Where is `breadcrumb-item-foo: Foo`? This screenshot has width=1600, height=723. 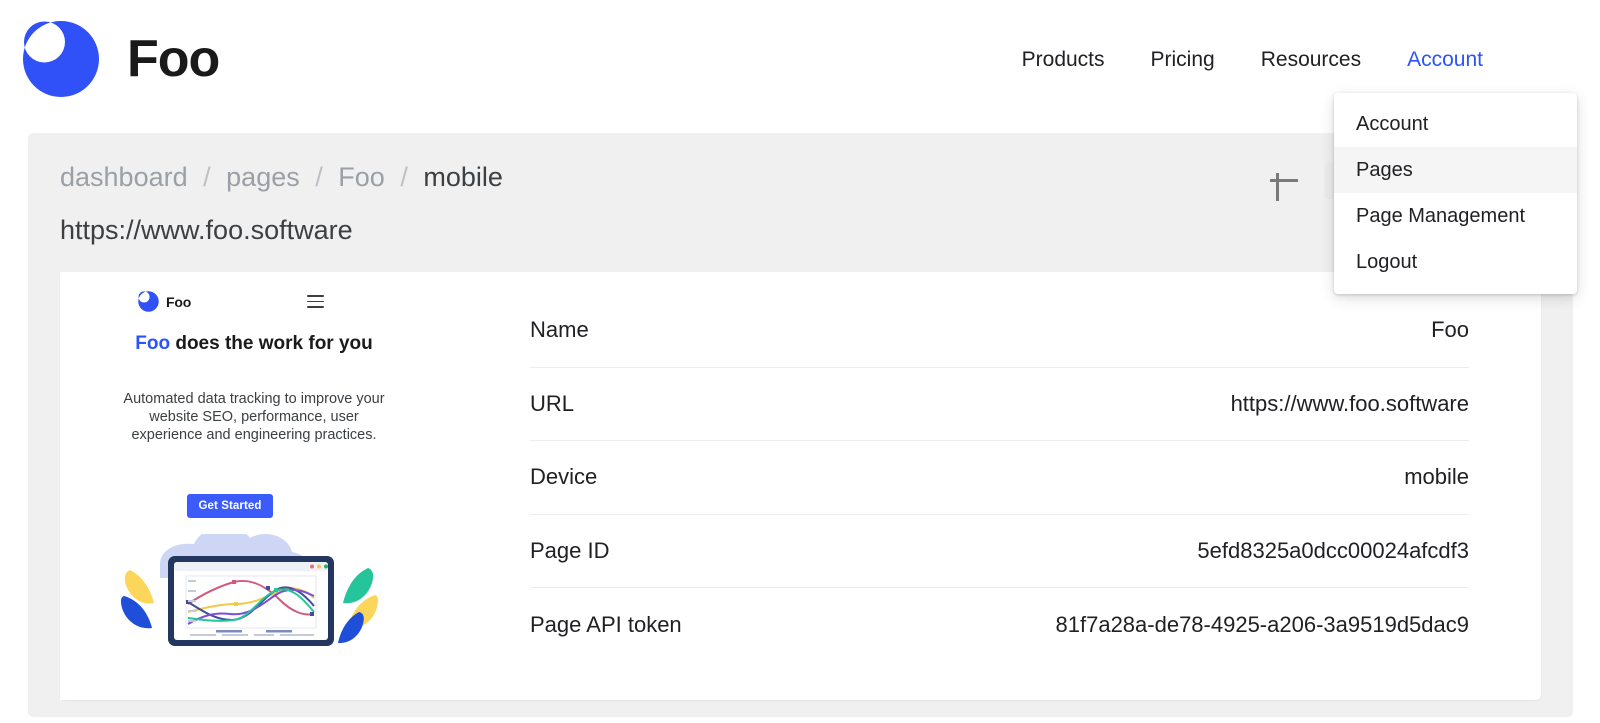
breadcrumb-item-foo: Foo is located at coordinates (361, 177).